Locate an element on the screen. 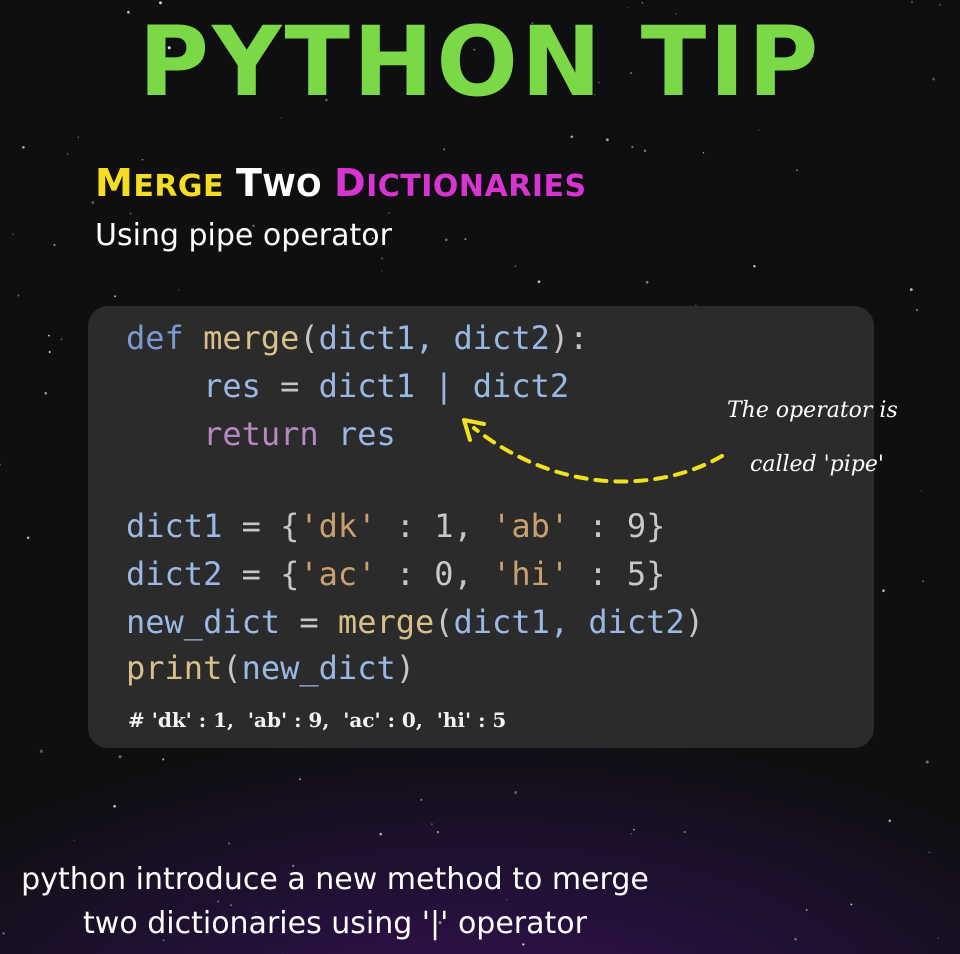 The image size is (960, 954). subtitle-word-dictionaries: DICTIONARIES is located at coordinates (460, 183).